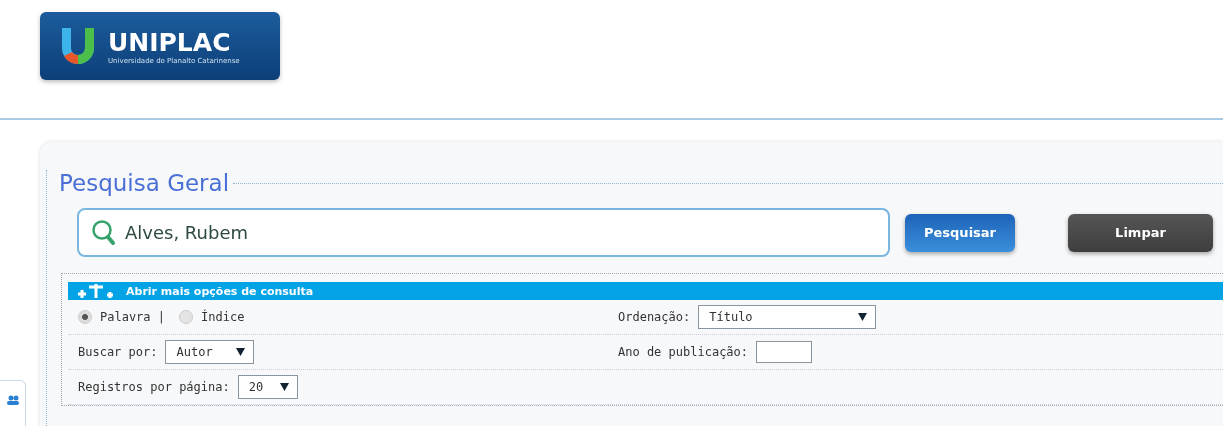  What do you see at coordinates (104, 232) in the screenshot?
I see `search-icon` at bounding box center [104, 232].